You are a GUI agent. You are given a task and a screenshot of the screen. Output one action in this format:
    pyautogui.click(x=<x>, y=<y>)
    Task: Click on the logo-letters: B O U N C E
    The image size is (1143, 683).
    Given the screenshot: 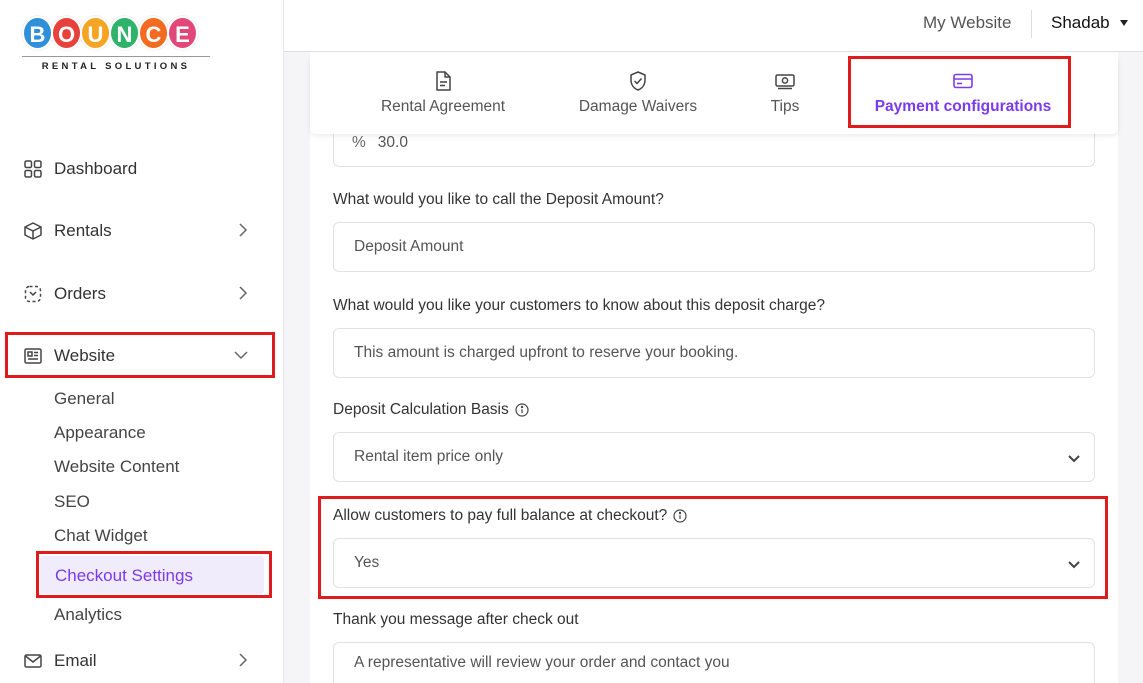 What is the action you would take?
    pyautogui.click(x=117, y=33)
    